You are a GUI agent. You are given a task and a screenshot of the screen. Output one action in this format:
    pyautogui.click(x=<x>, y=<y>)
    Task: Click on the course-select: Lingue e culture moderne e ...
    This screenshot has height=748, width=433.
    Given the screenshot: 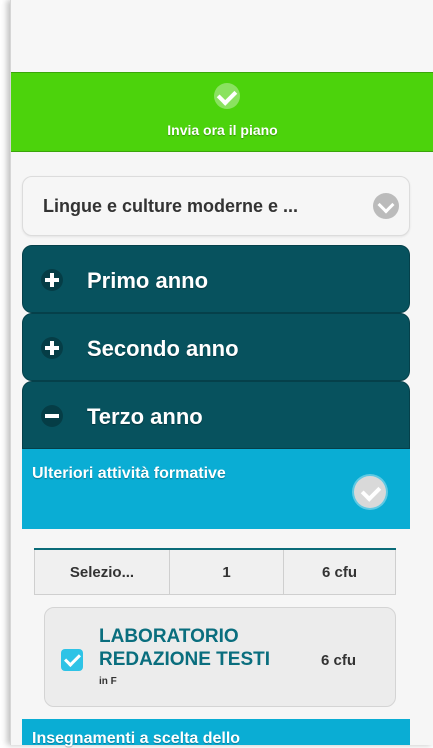 What is the action you would take?
    pyautogui.click(x=216, y=206)
    